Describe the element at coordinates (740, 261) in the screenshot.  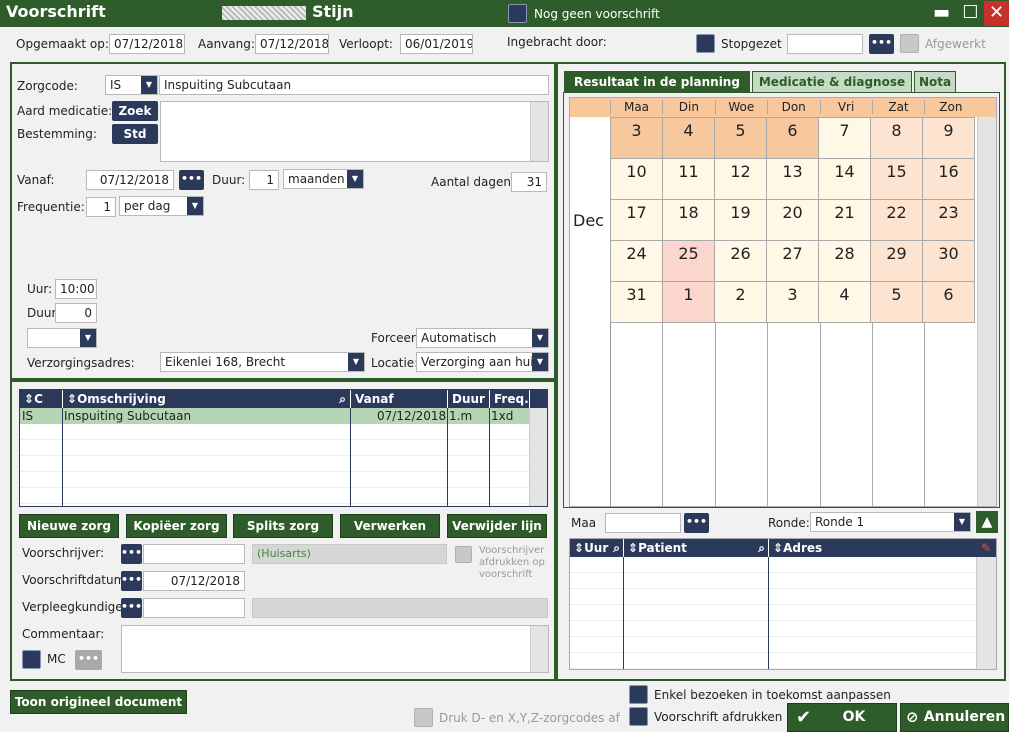
I see `calendar-day: 26` at that location.